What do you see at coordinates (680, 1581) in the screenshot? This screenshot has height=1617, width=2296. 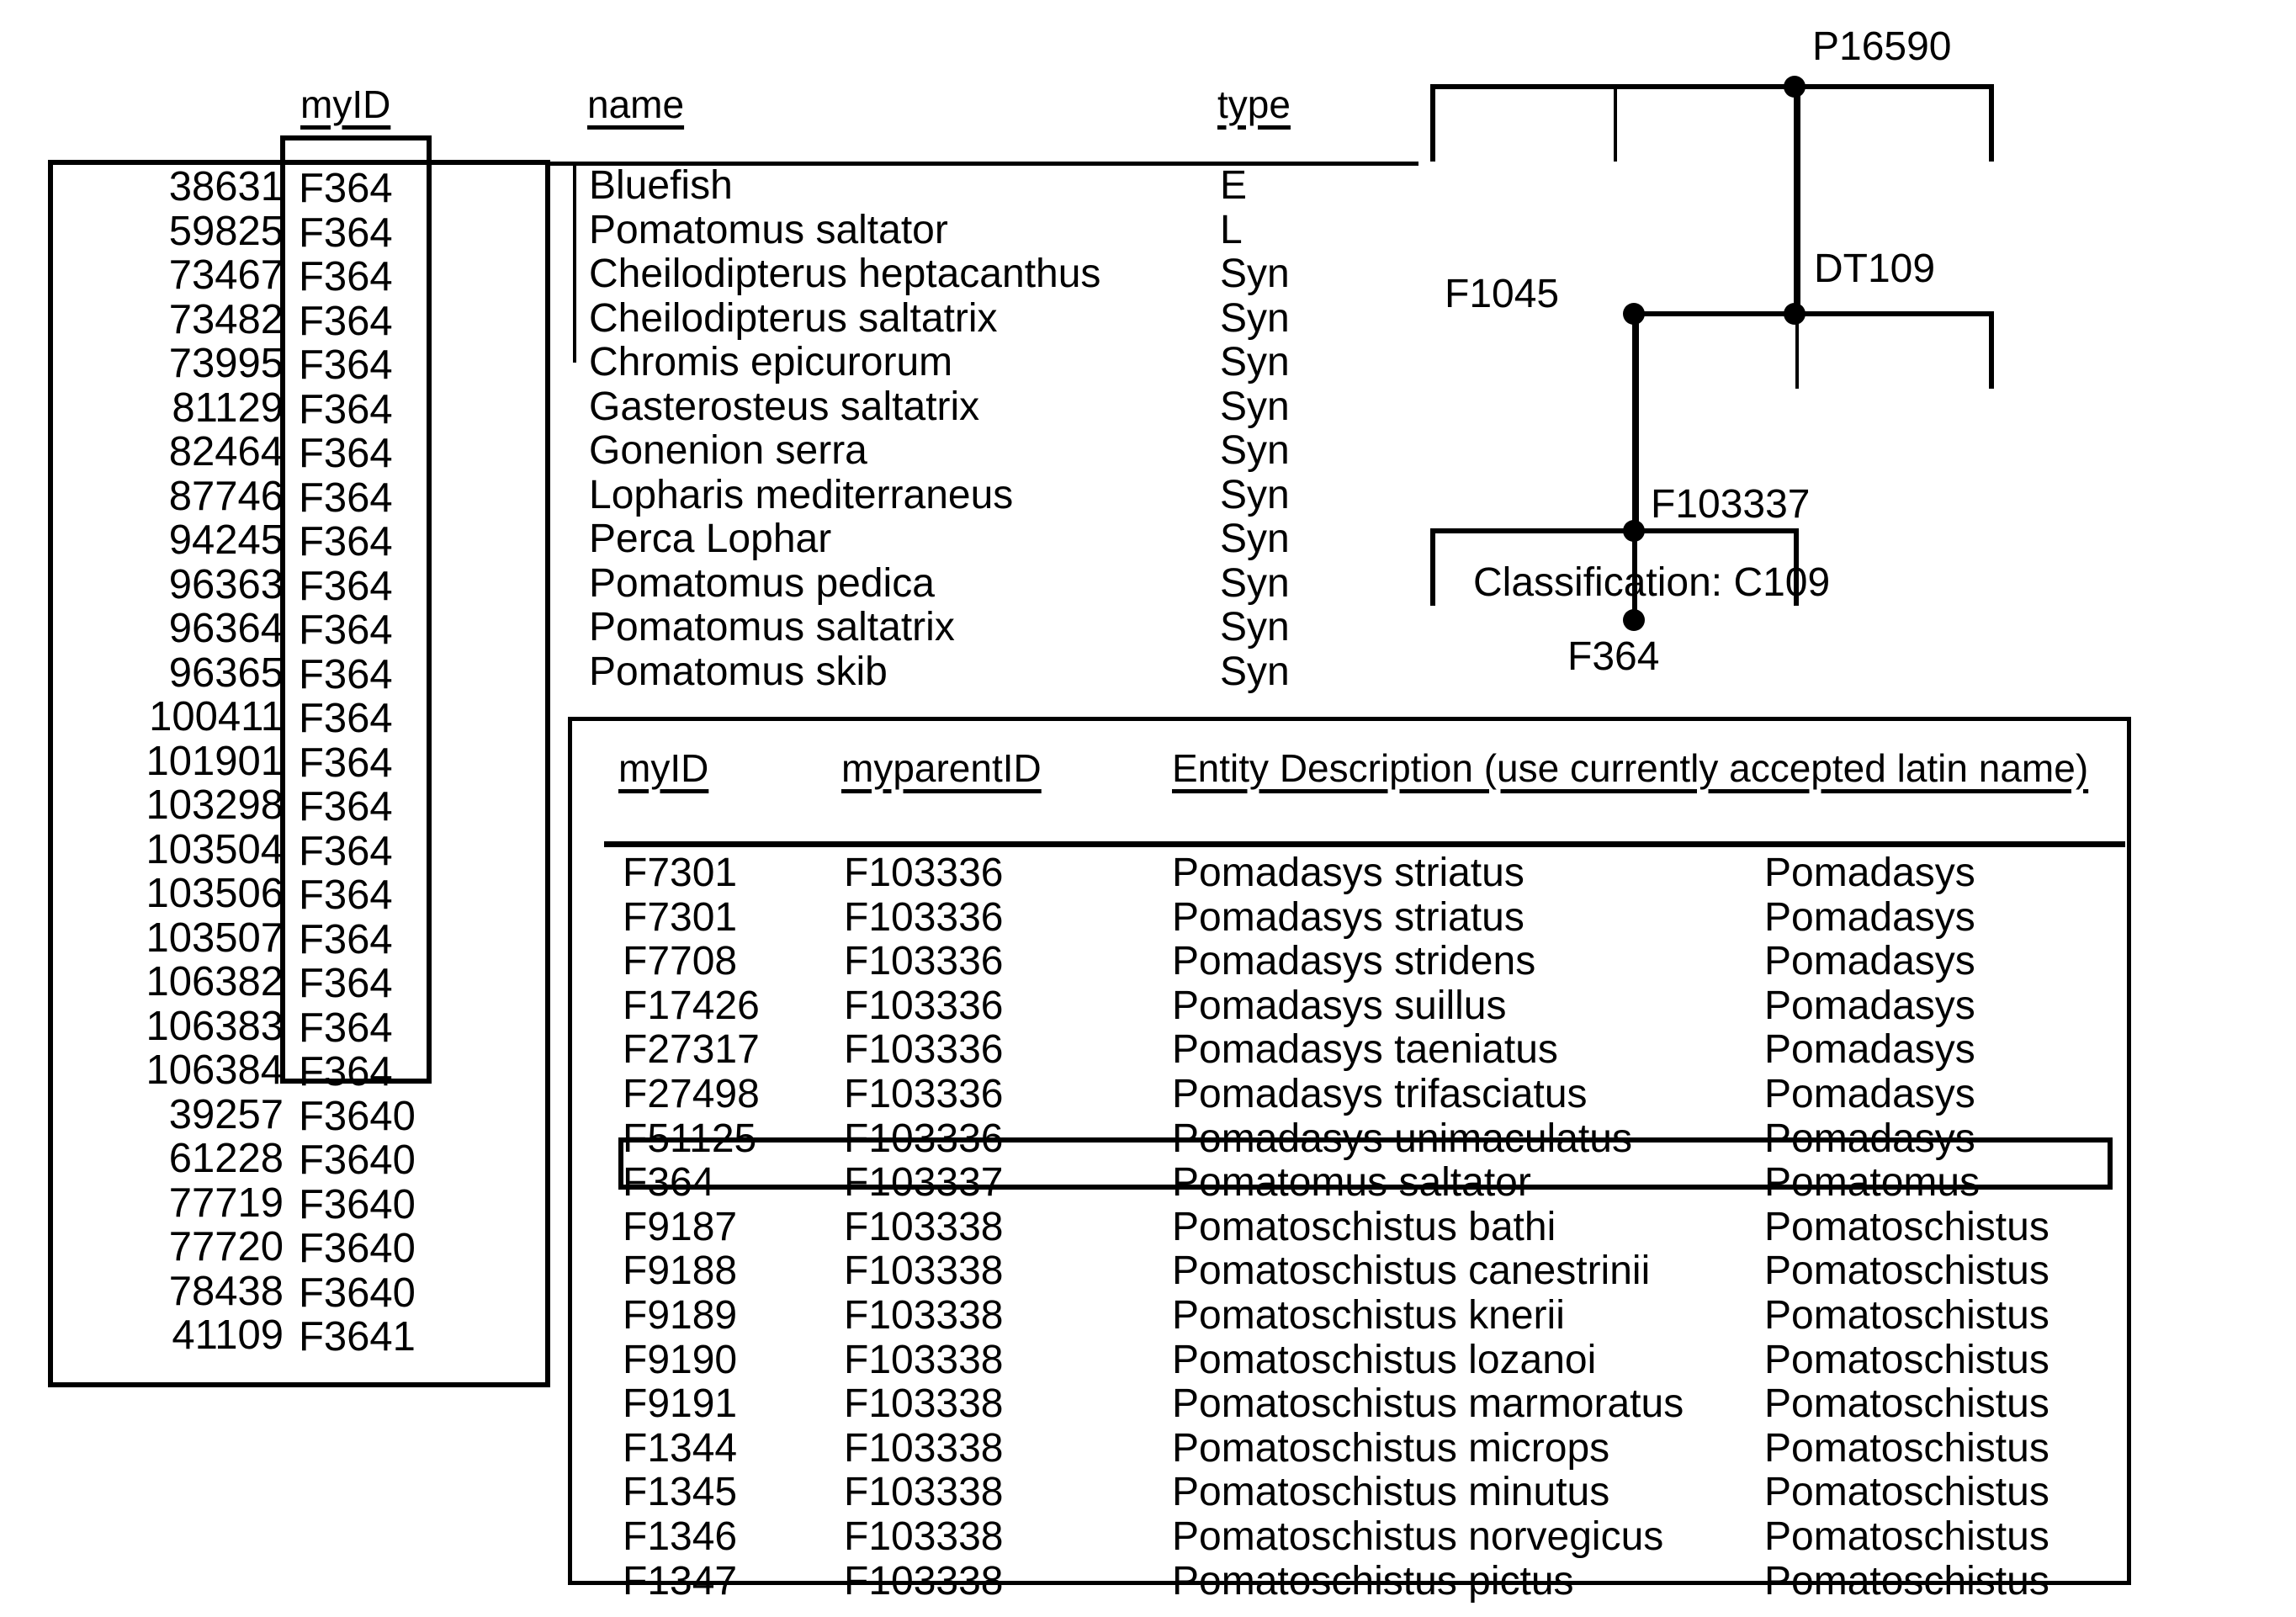 I see `bottom-table-myid-cell: F1347` at bounding box center [680, 1581].